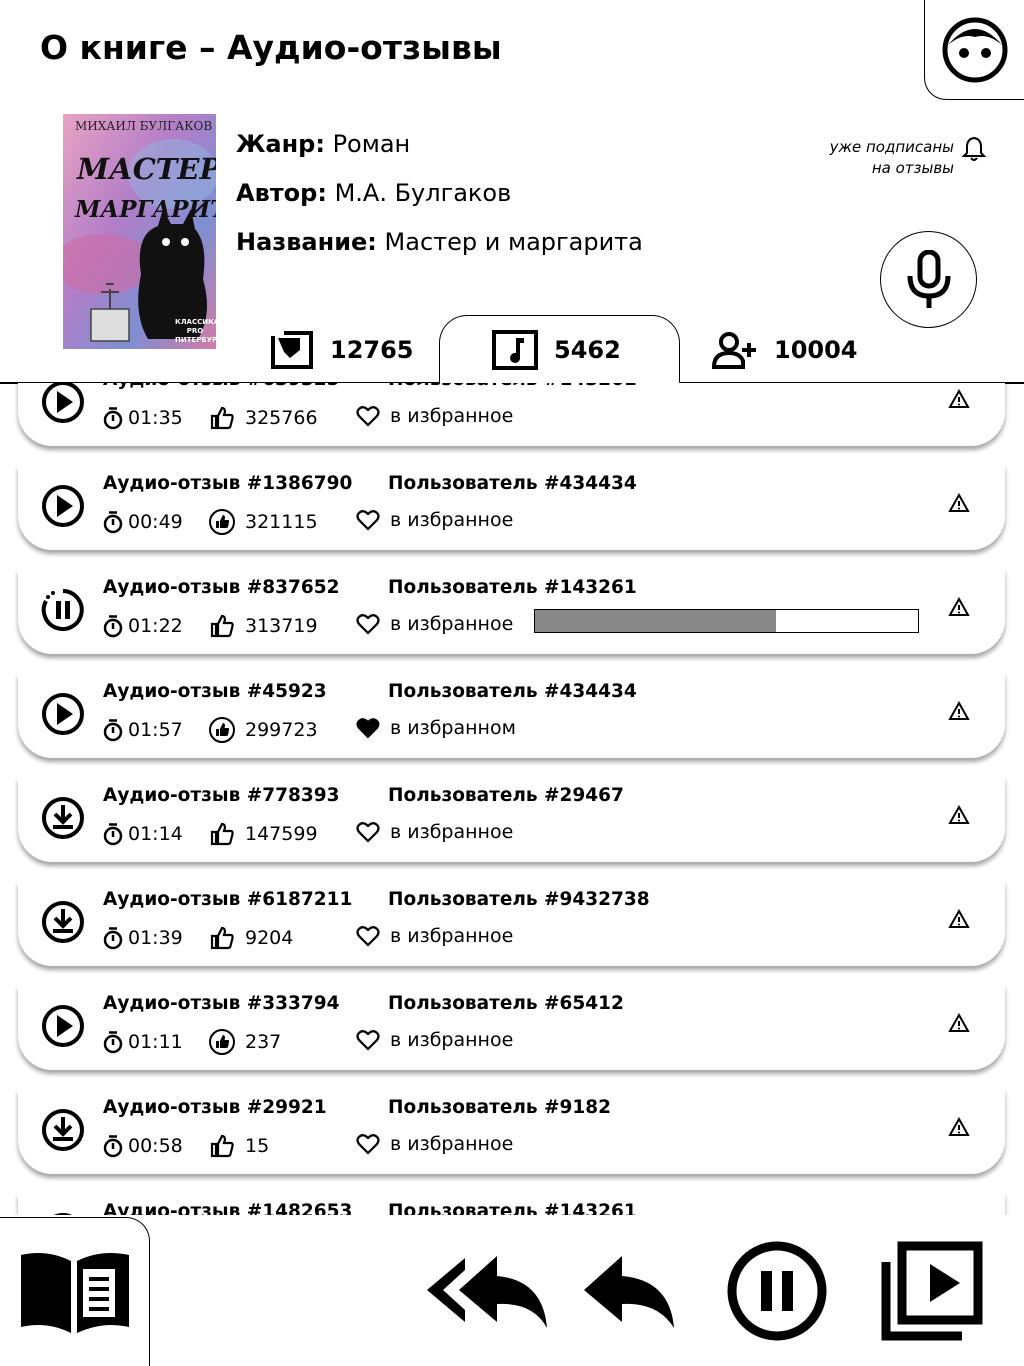 The height and width of the screenshot is (1366, 1024). What do you see at coordinates (629, 1290) in the screenshot?
I see `back-button` at bounding box center [629, 1290].